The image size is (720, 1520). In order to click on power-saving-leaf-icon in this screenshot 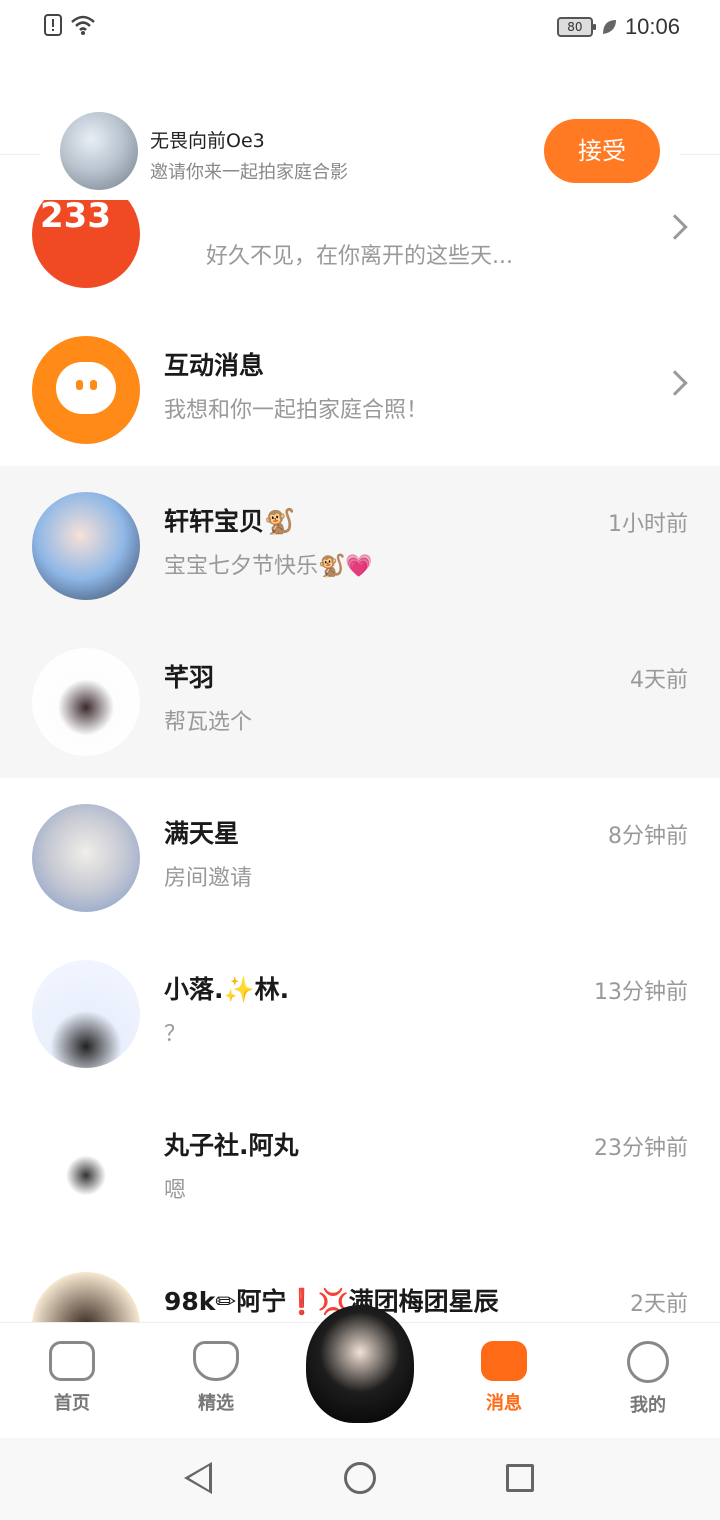, I will do `click(609, 27)`.